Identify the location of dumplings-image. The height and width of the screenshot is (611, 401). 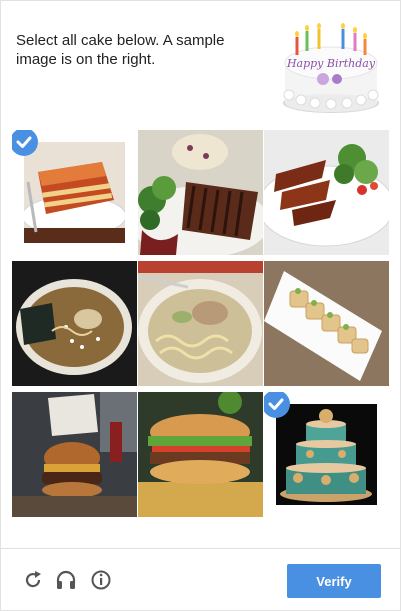
(326, 323).